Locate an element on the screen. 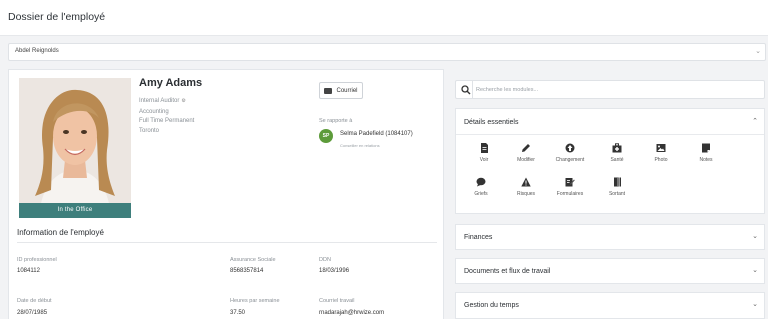  employee-name: Amy Adams is located at coordinates (171, 83).